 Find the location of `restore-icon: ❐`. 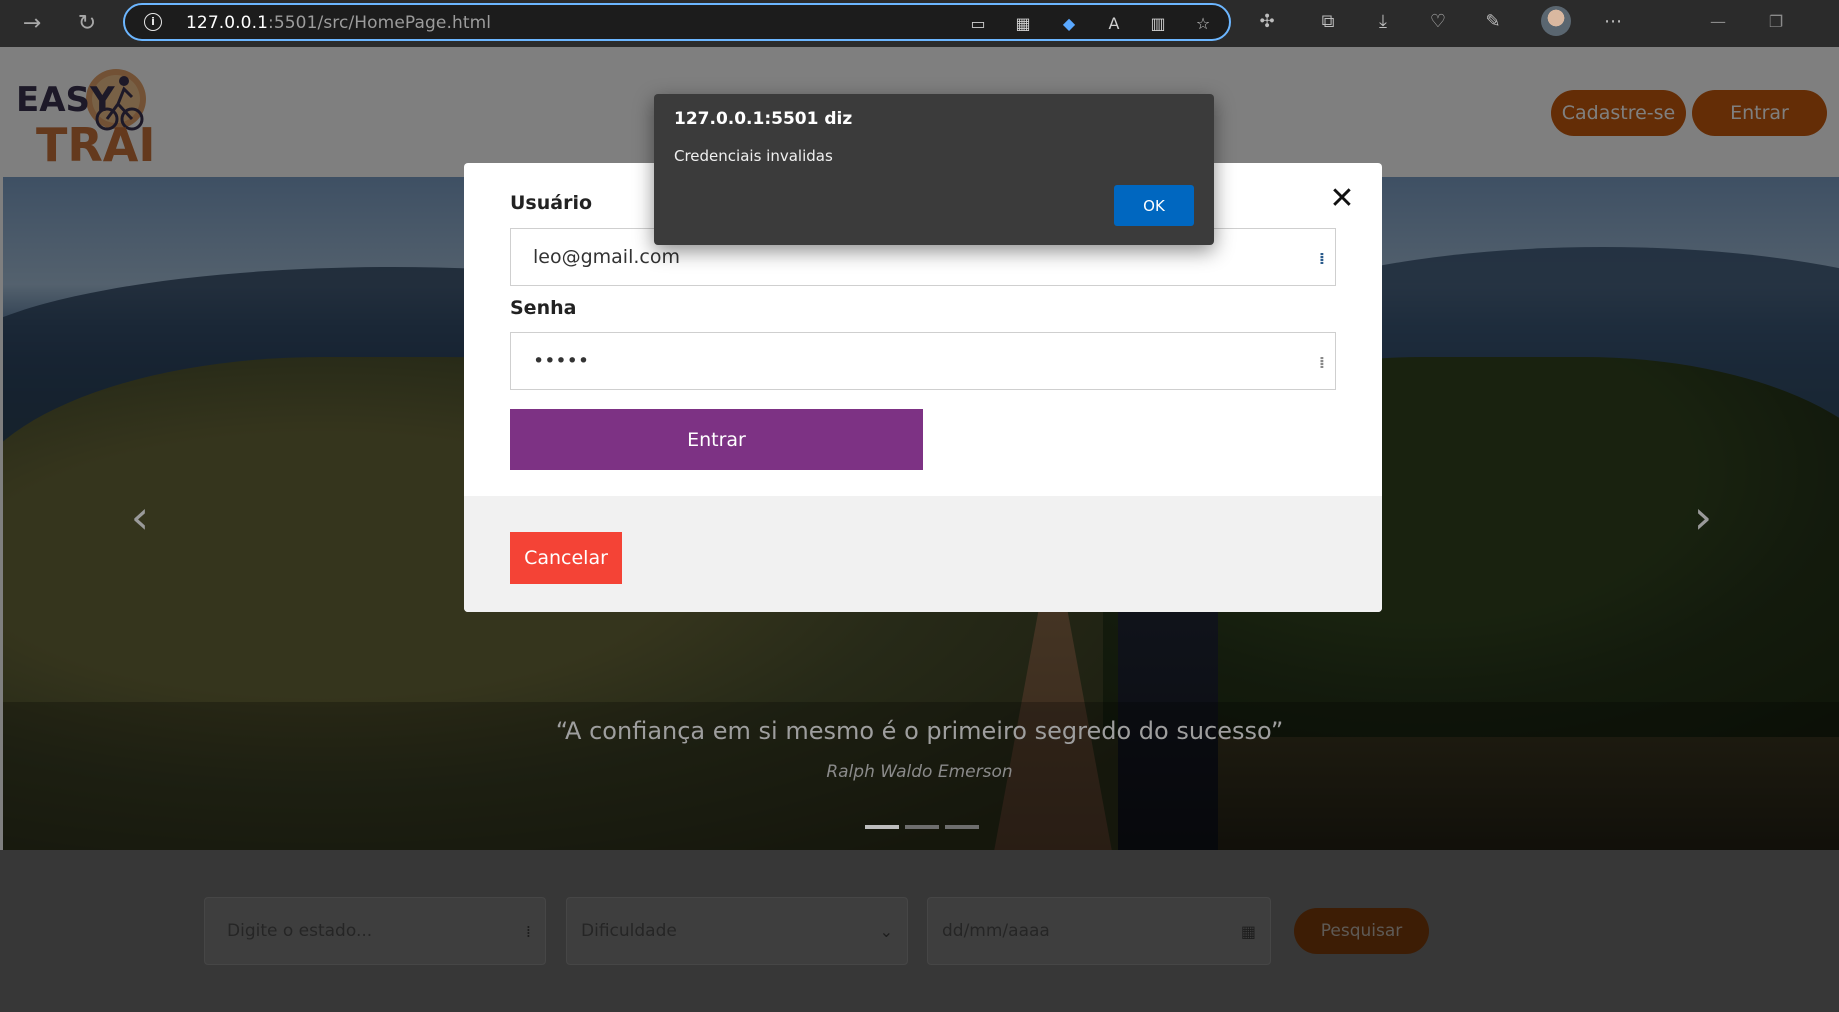

restore-icon: ❐ is located at coordinates (1776, 22).